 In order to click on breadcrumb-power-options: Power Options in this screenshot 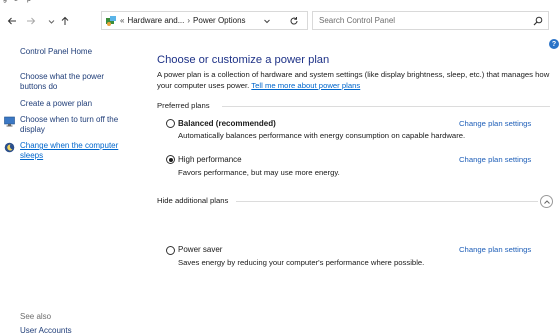, I will do `click(219, 20)`.